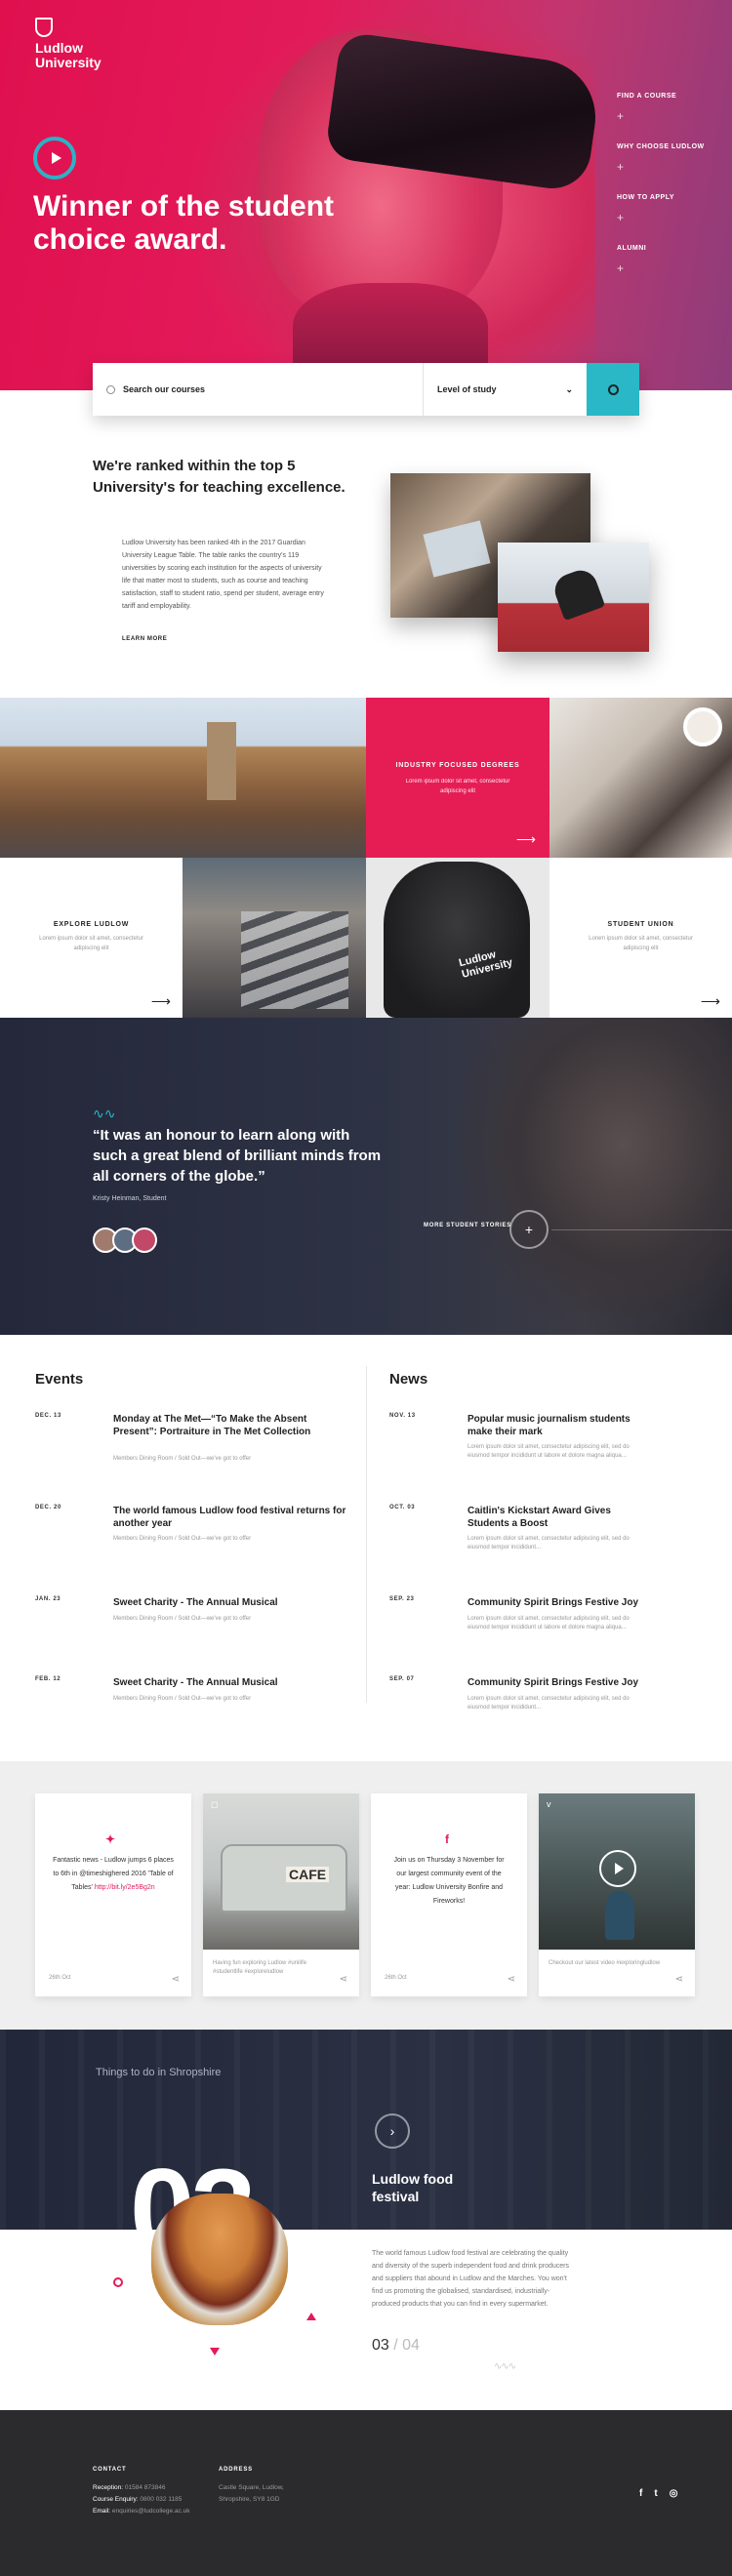  I want to click on nav-find-course: FIND A COURSE +, so click(670, 118).